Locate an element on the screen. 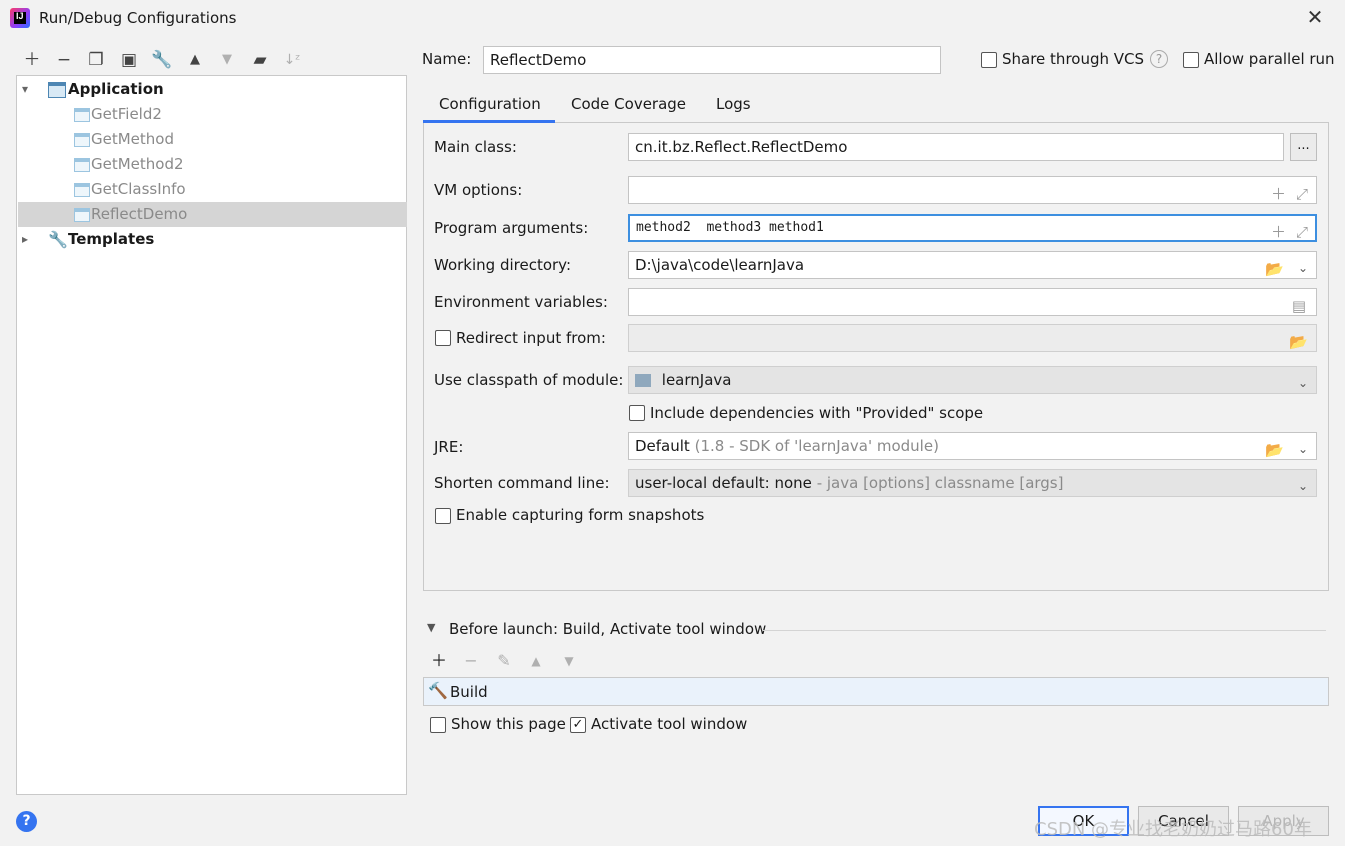 This screenshot has height=846, width=1345. classpath-value: learnJava is located at coordinates (696, 380).